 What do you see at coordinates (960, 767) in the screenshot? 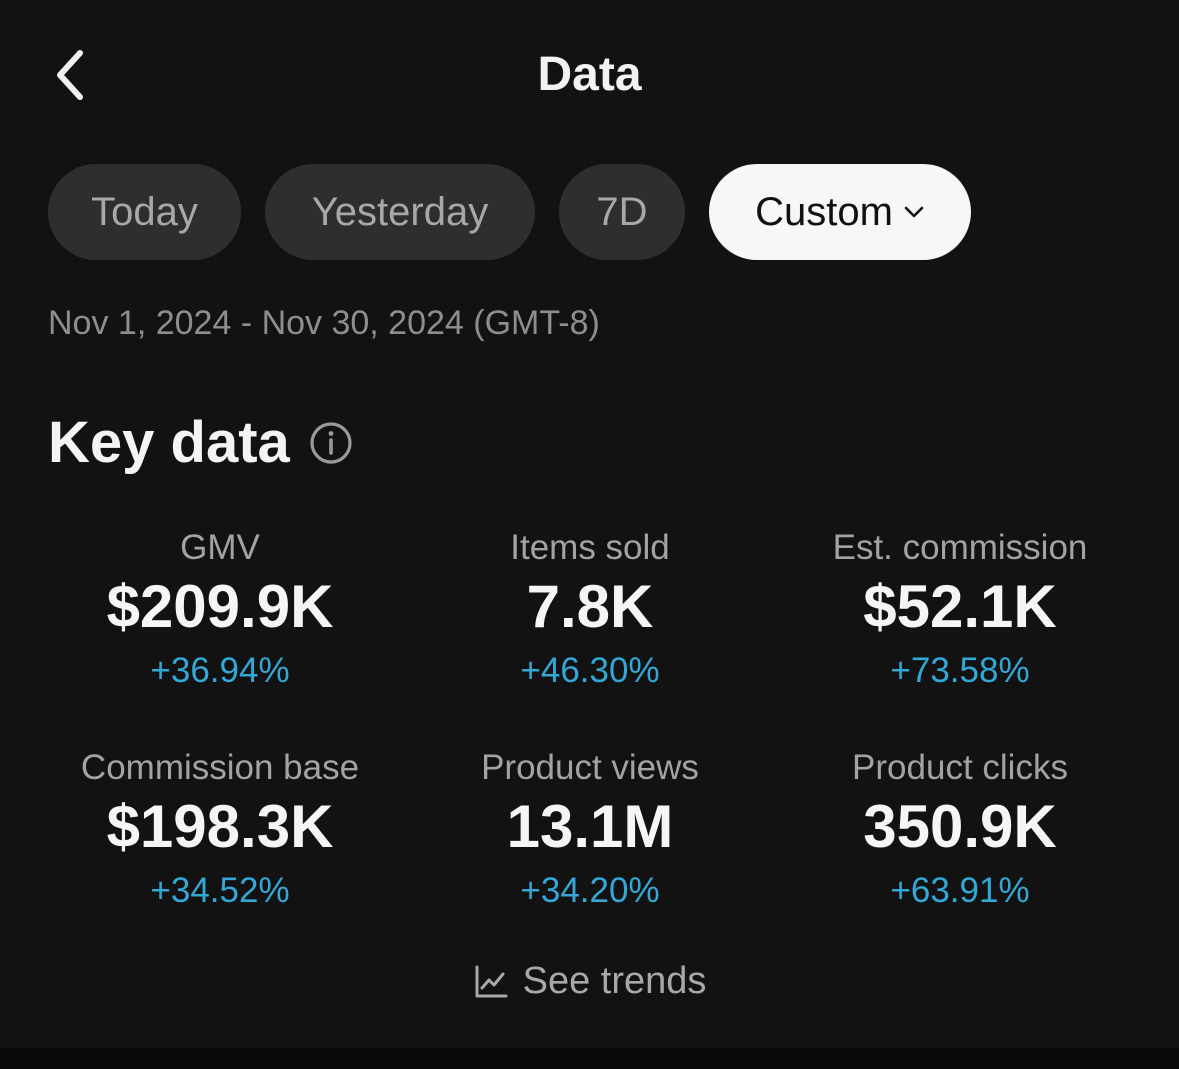
I see `metric-label: Product clicks` at bounding box center [960, 767].